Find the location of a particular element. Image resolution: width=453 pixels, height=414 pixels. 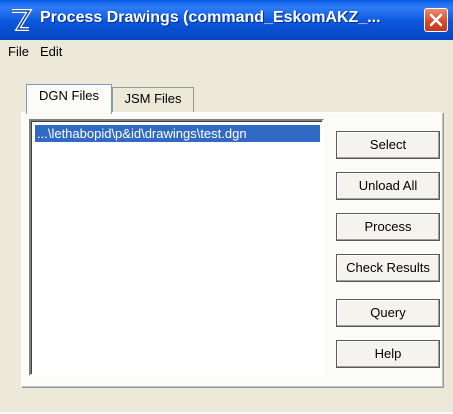

close-button is located at coordinates (436, 20).